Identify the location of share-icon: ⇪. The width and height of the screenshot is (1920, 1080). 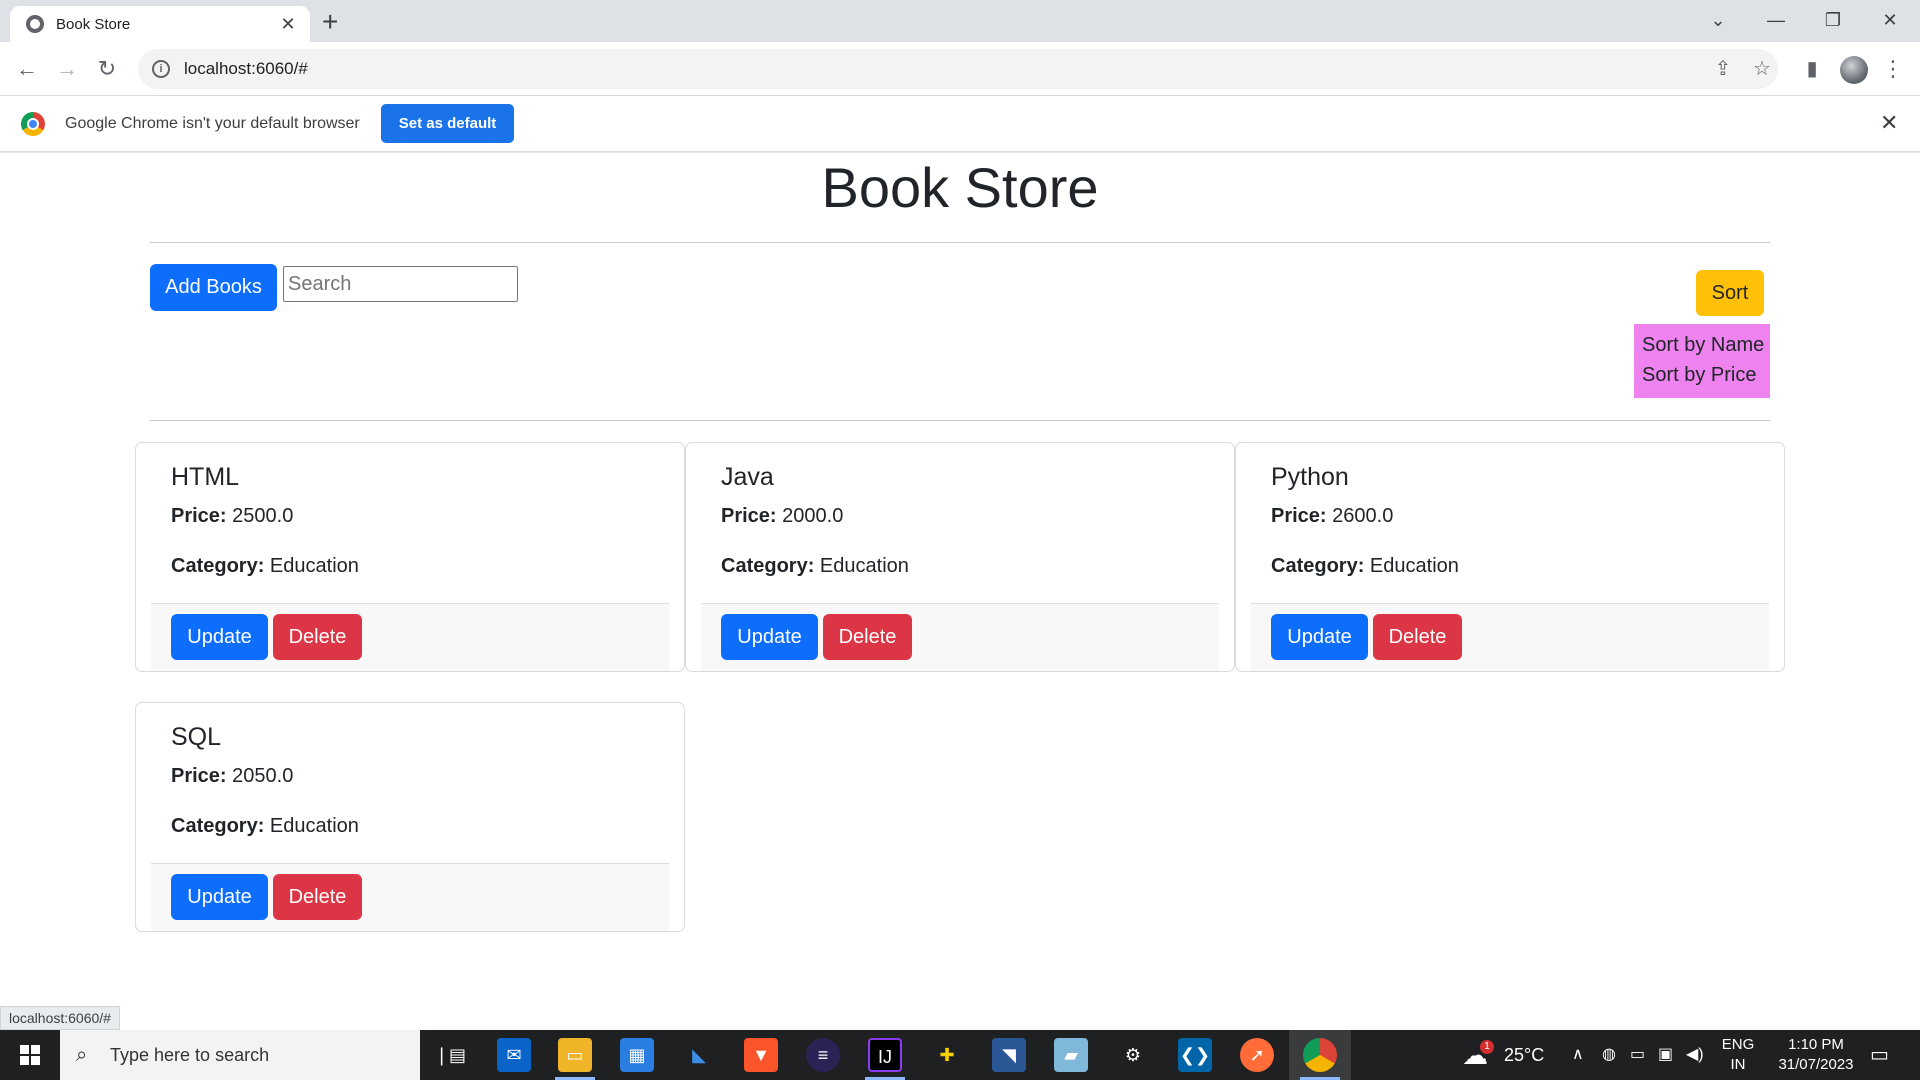
(1723, 69).